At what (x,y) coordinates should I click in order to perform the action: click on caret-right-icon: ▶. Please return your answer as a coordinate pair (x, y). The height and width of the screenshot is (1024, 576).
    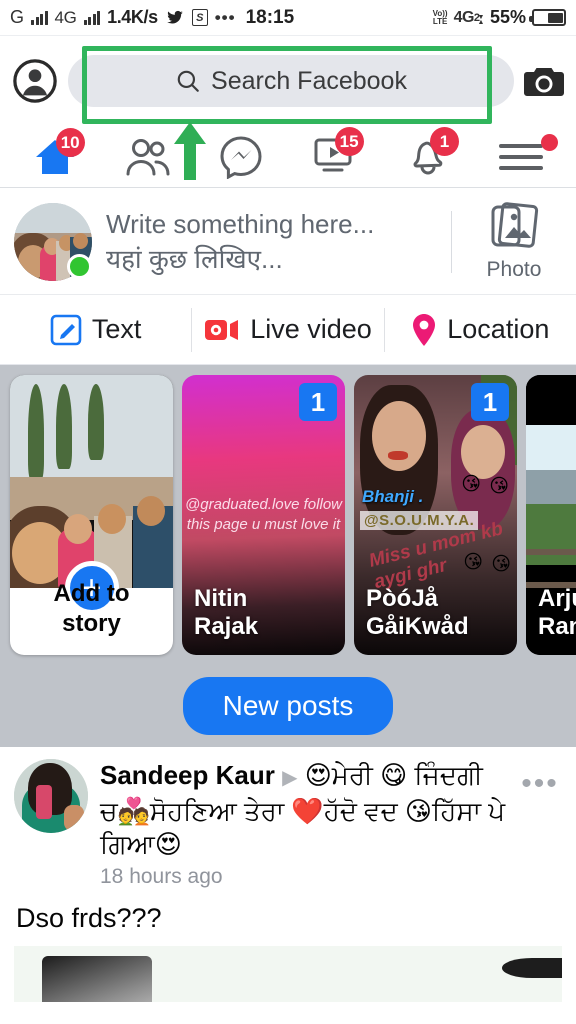
    Looking at the image, I should click on (290, 778).